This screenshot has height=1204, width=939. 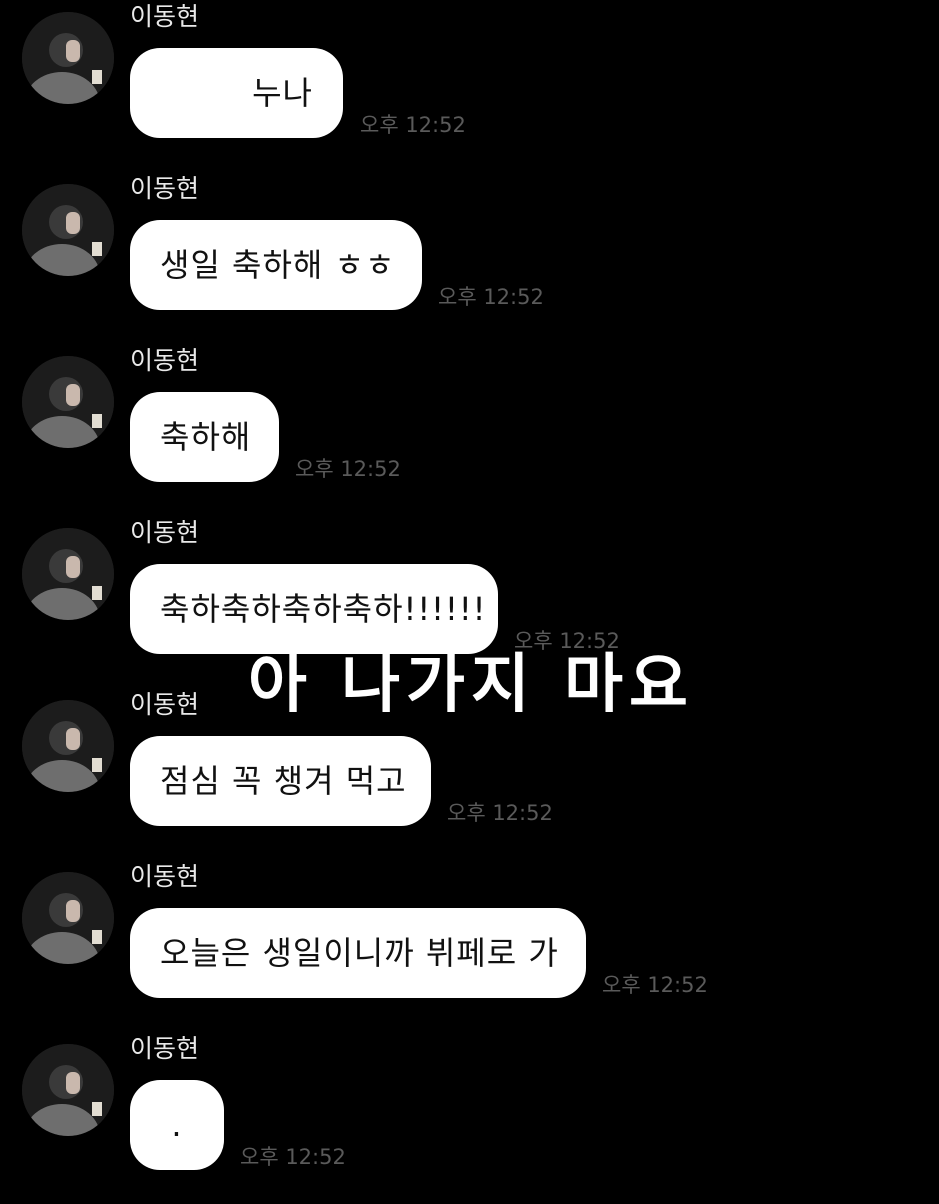 What do you see at coordinates (314, 609) in the screenshot?
I see `message-bubble: 축하축하축하축하!!!!!!` at bounding box center [314, 609].